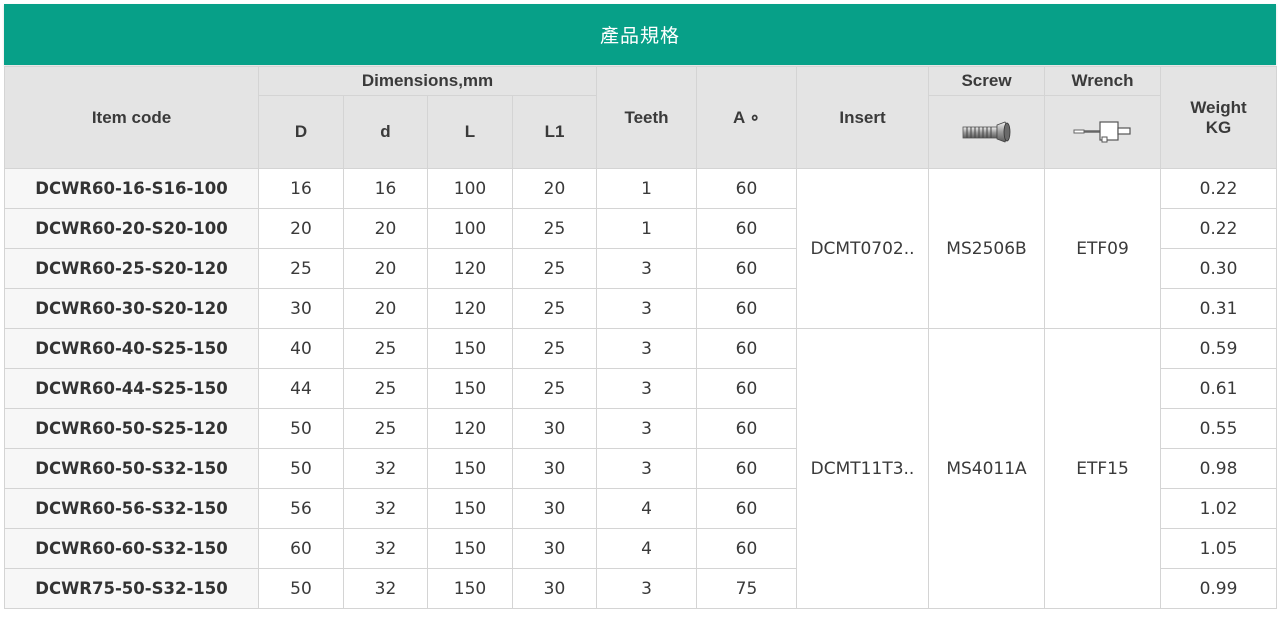  I want to click on header-L: L, so click(470, 132).